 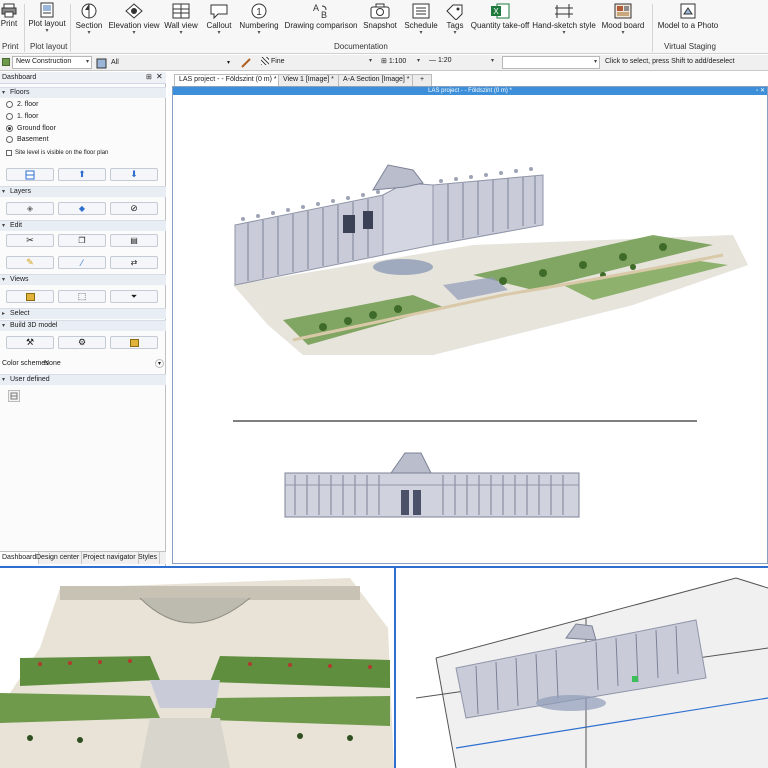 I want to click on layers-section-header: ▾ Layers, so click(x=83, y=191).